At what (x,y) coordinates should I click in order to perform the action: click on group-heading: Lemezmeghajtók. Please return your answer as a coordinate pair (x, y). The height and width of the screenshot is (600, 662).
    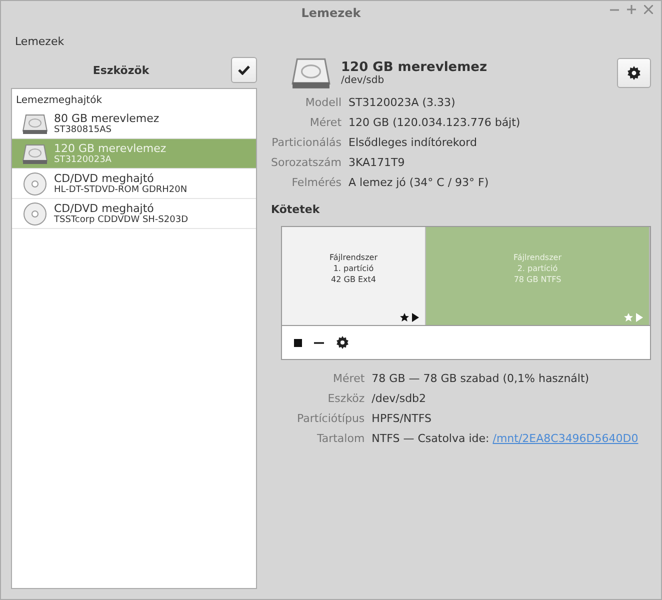
    Looking at the image, I should click on (59, 101).